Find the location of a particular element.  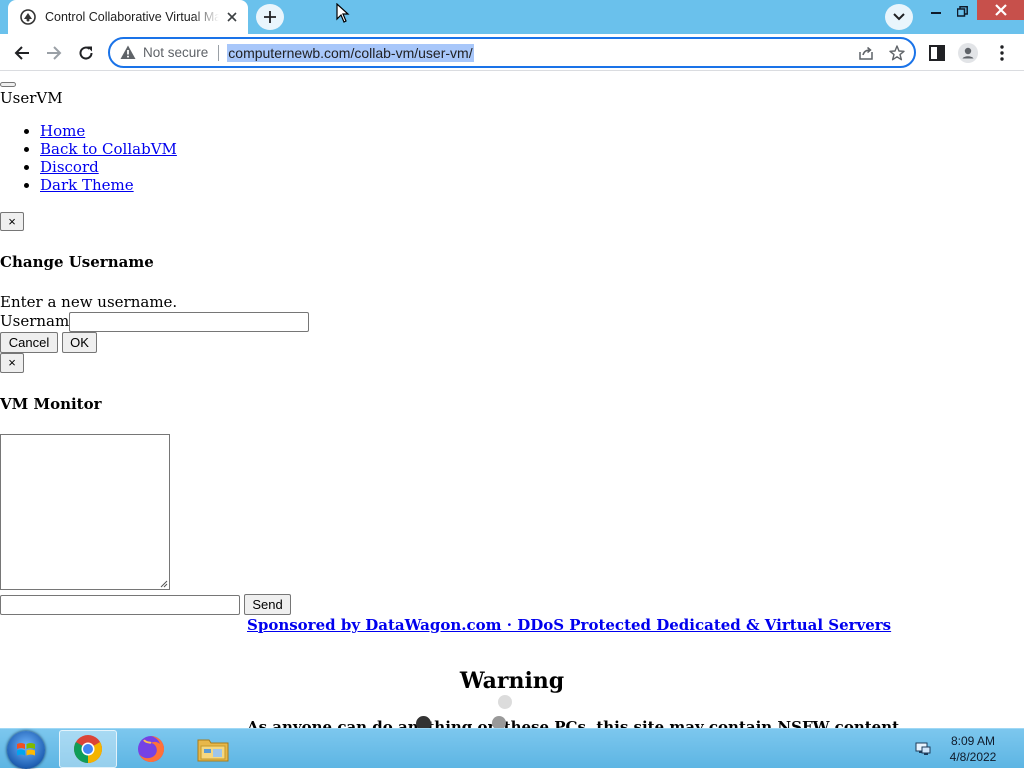

brand-text: UserVM is located at coordinates (31, 98).